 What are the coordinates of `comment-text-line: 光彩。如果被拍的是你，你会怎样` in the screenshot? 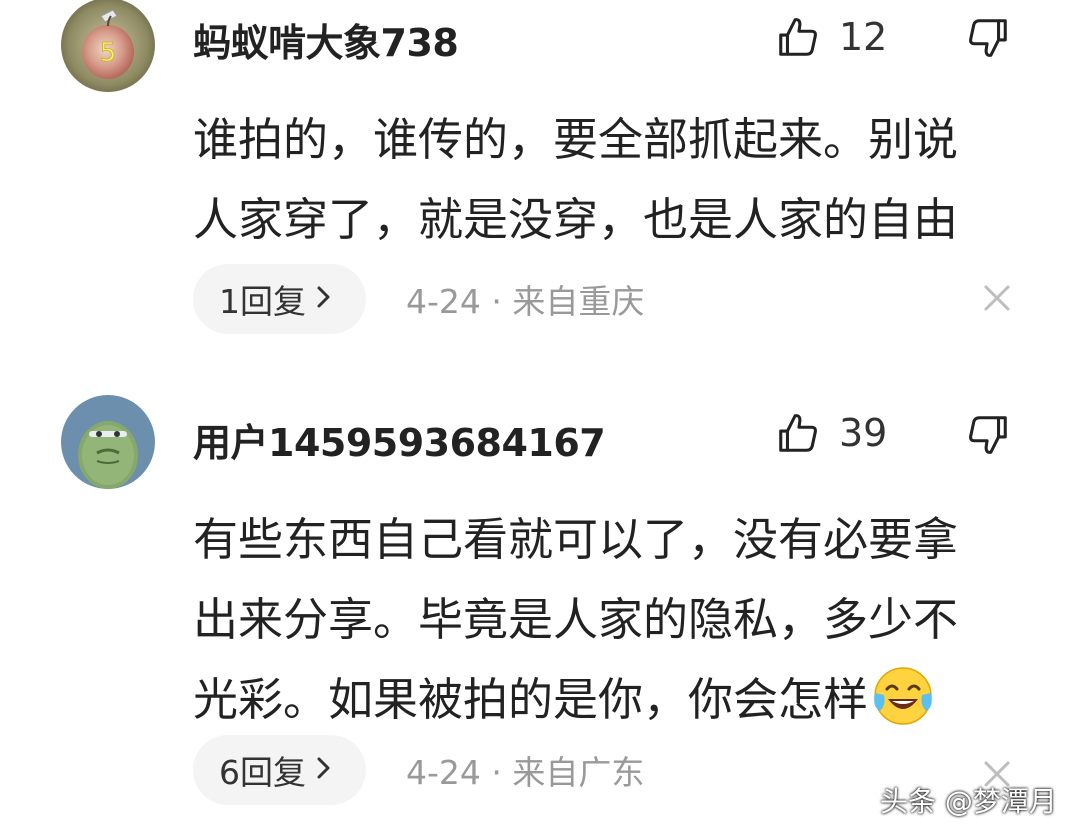 It's located at (608, 700).